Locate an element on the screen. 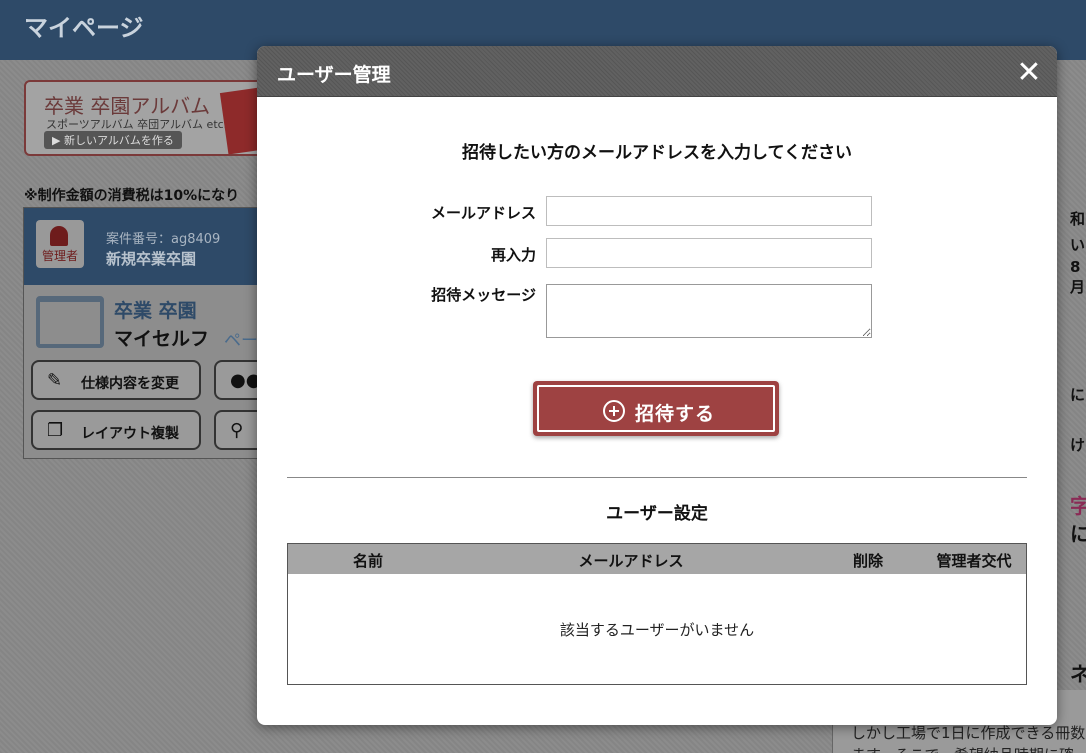  close-icon: ✕ is located at coordinates (1029, 74).